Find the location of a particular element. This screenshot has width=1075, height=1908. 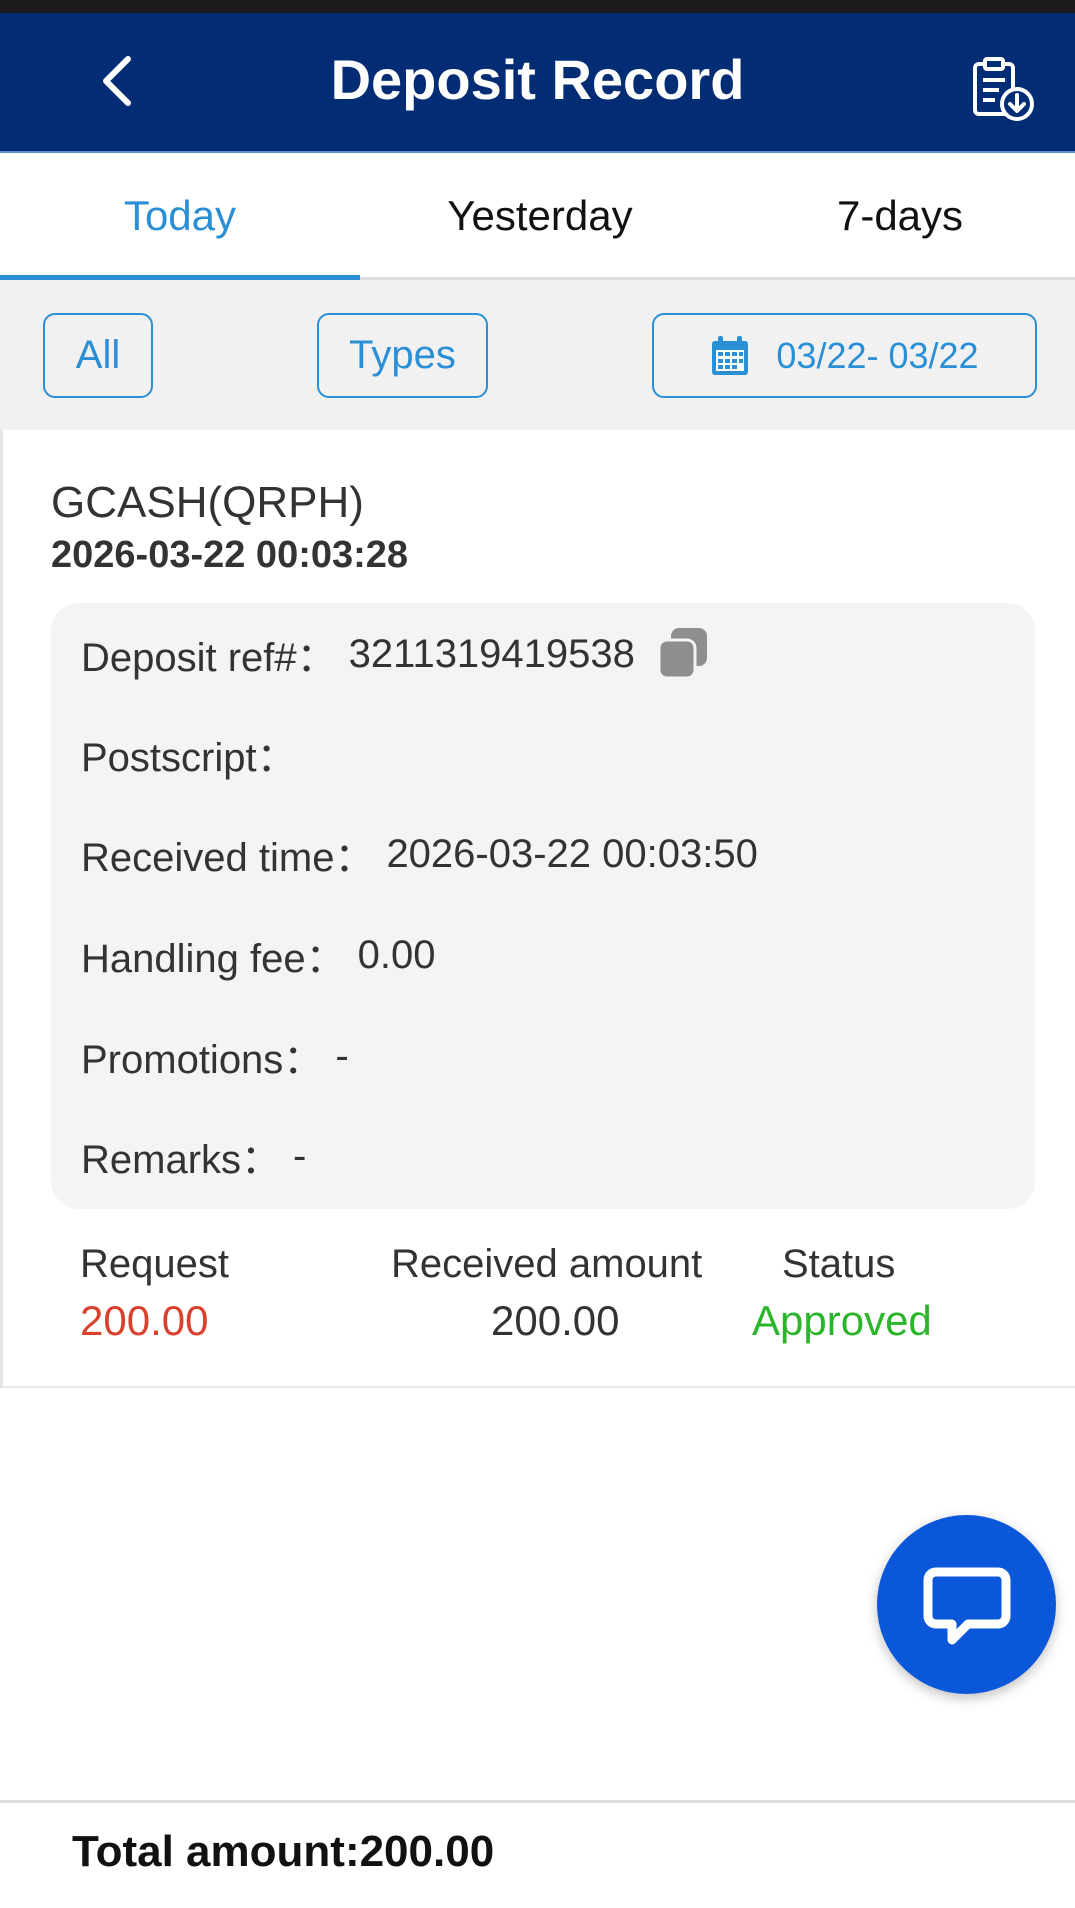

handling-fee-value: 0.00 is located at coordinates (396, 954).